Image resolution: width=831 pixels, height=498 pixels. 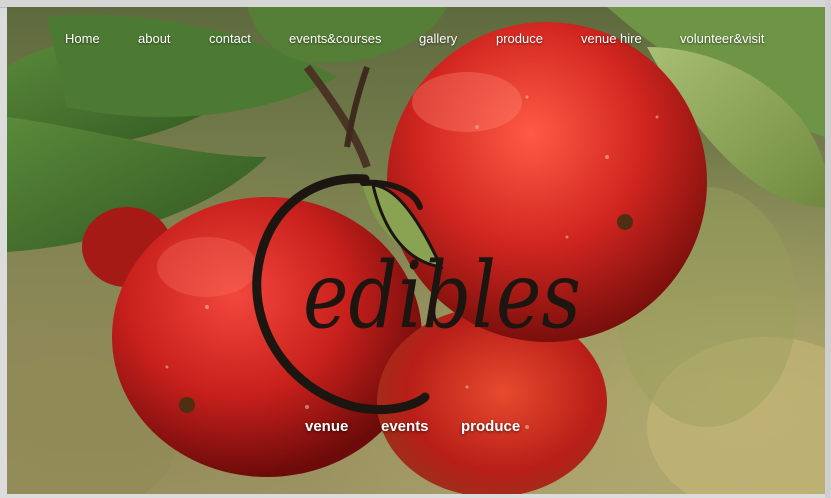 What do you see at coordinates (230, 38) in the screenshot?
I see `nav-link-contact: contact` at bounding box center [230, 38].